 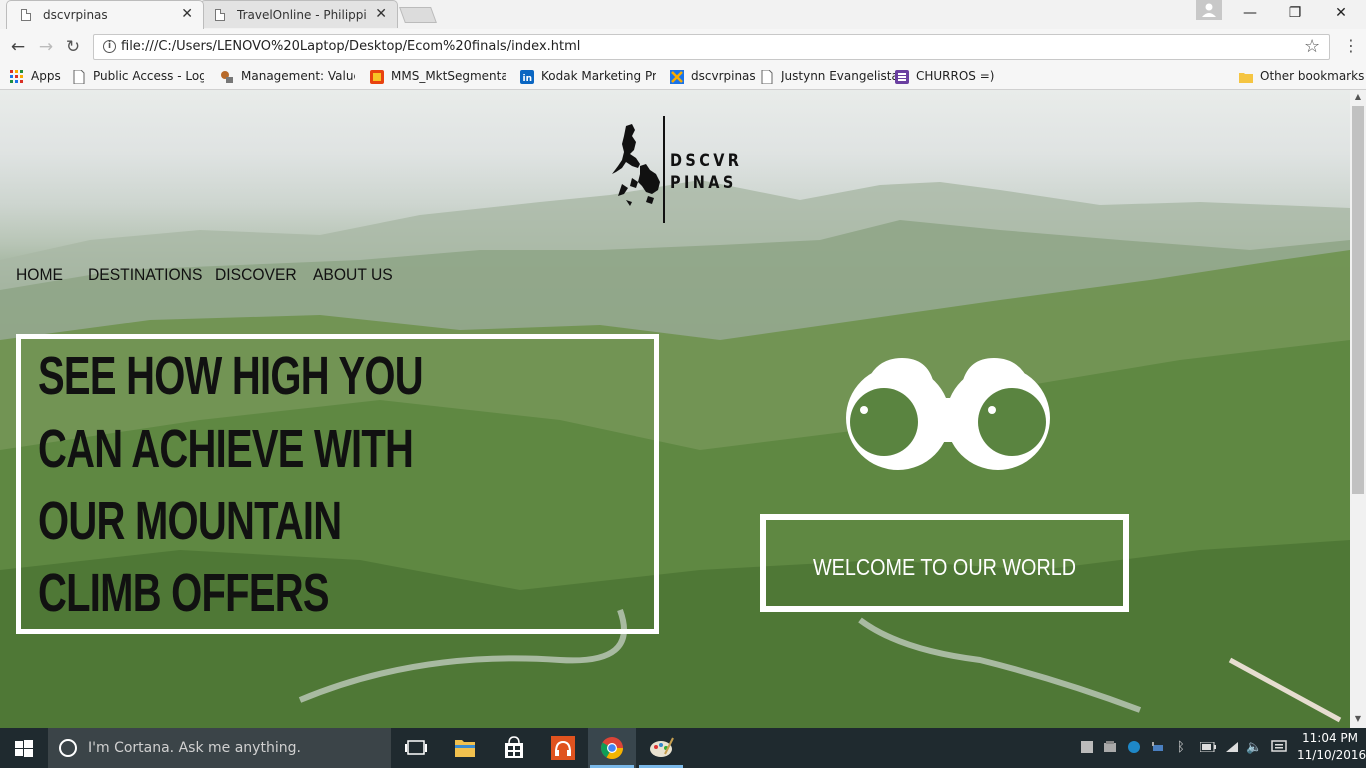 I want to click on notifications-icon, so click(x=1279, y=747).